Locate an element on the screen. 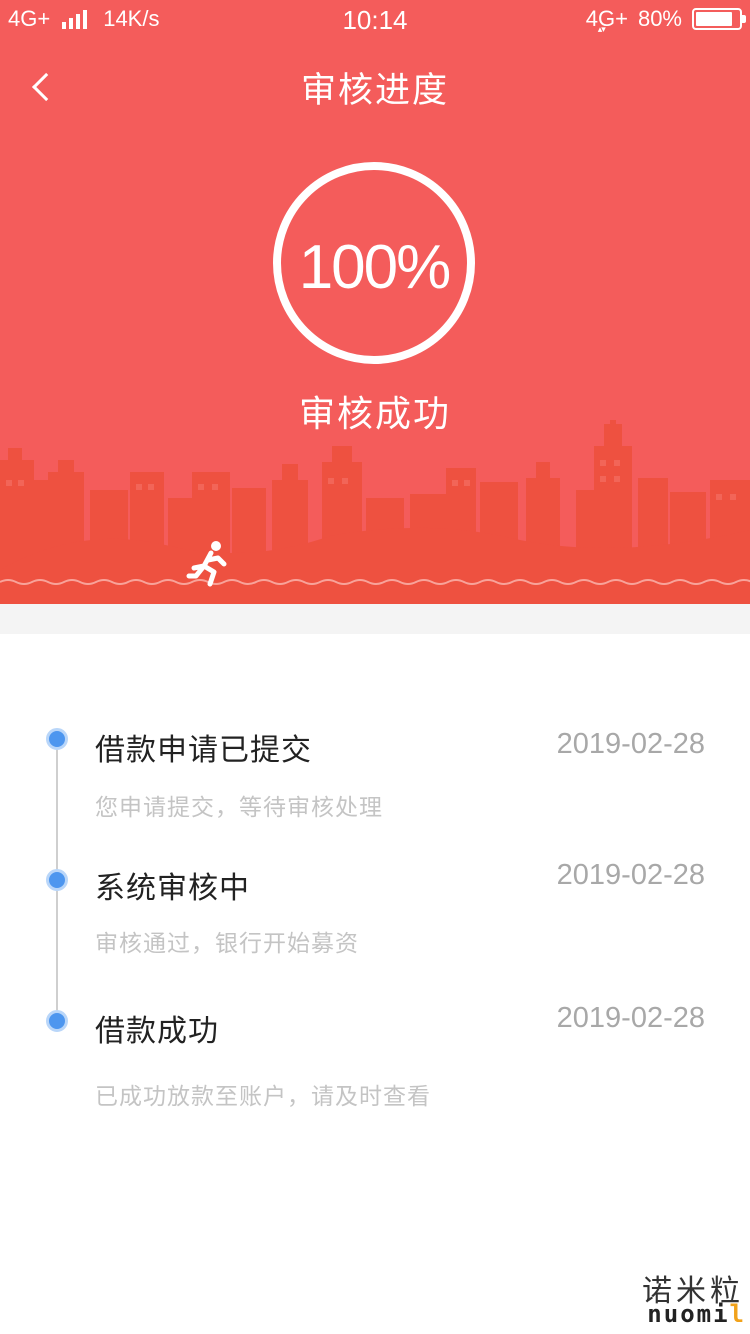 The image size is (750, 1334). battery-percent: 80% is located at coordinates (659, 18).